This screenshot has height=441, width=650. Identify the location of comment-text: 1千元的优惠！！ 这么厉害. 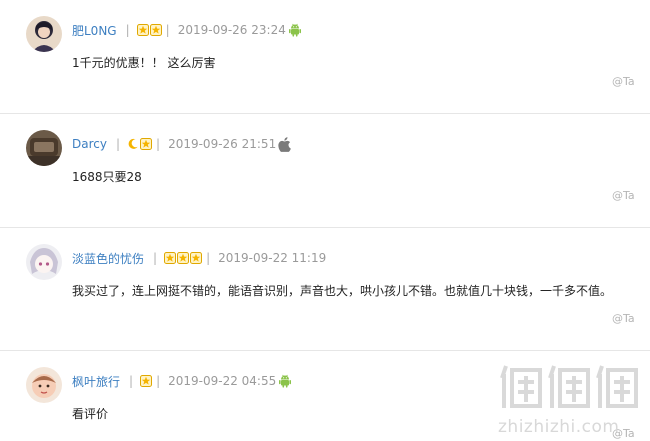
(144, 63).